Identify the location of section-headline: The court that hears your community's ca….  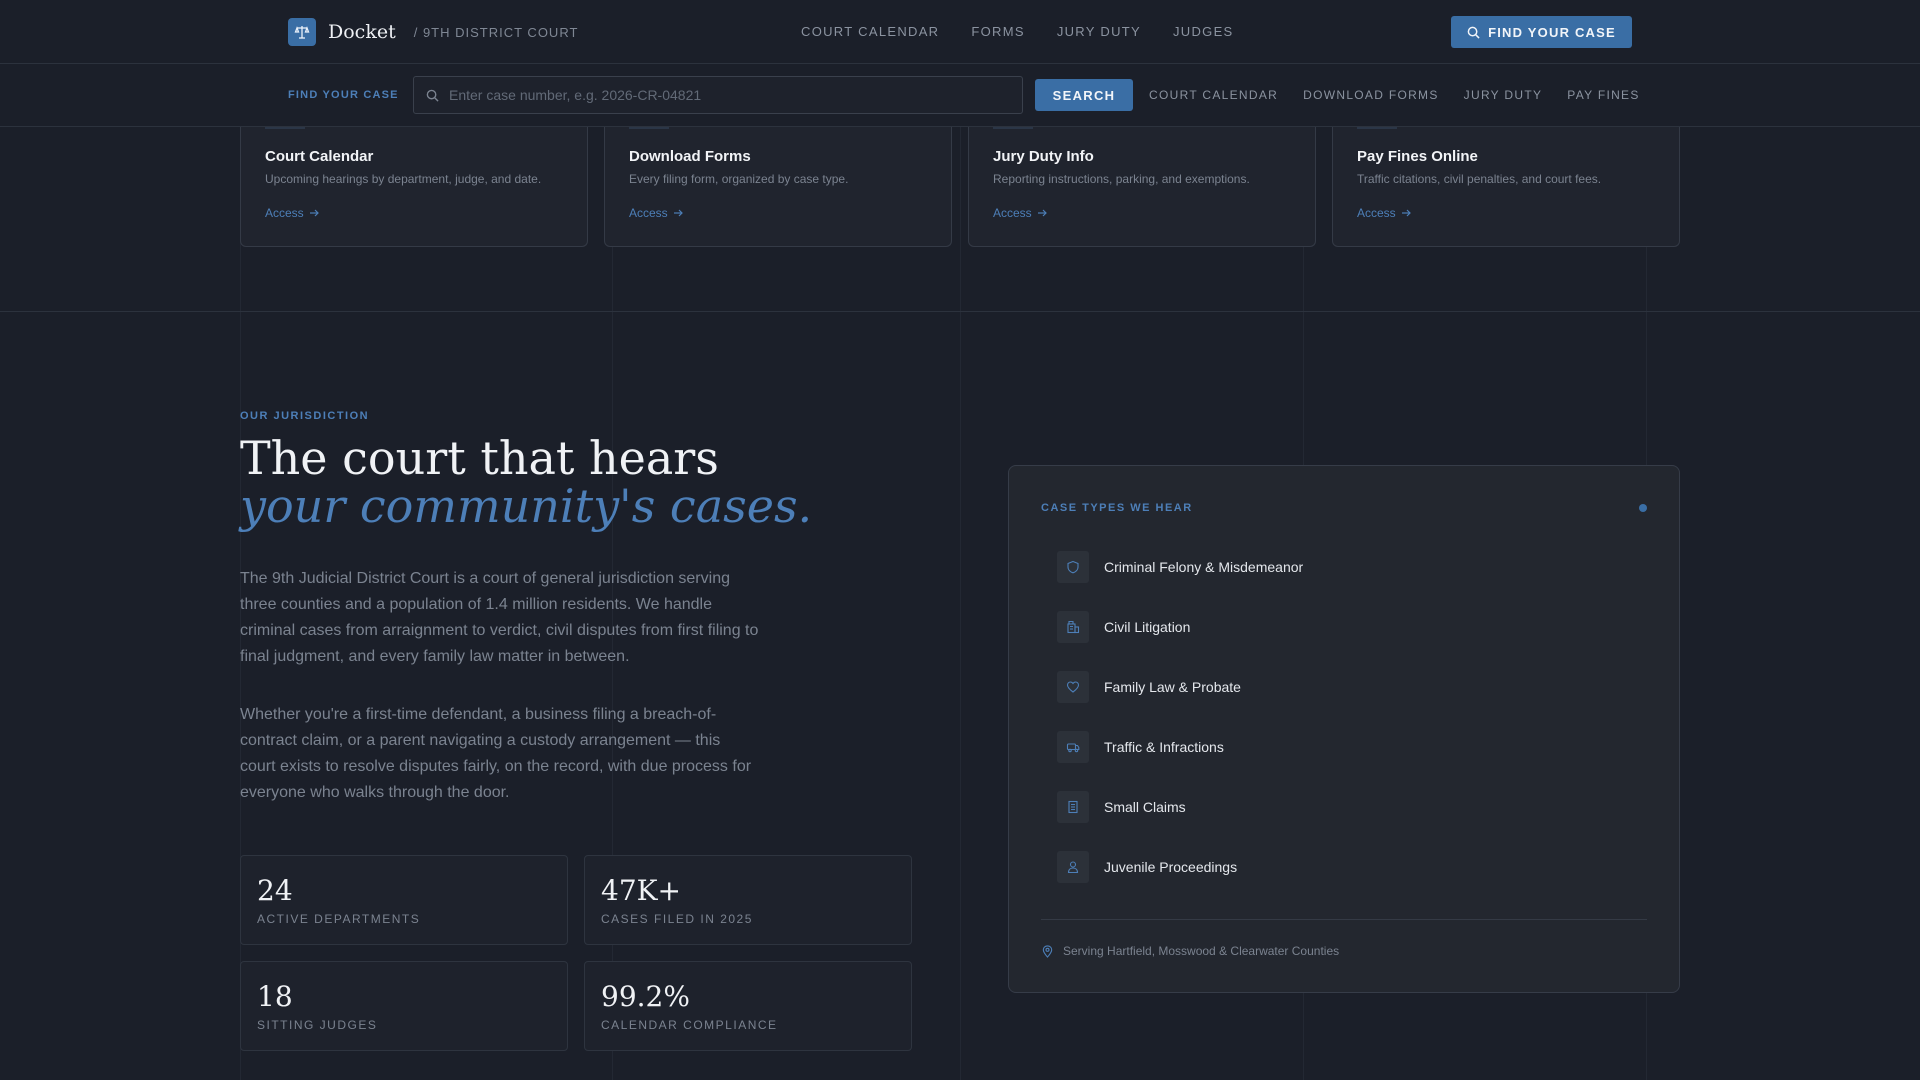
(526, 482).